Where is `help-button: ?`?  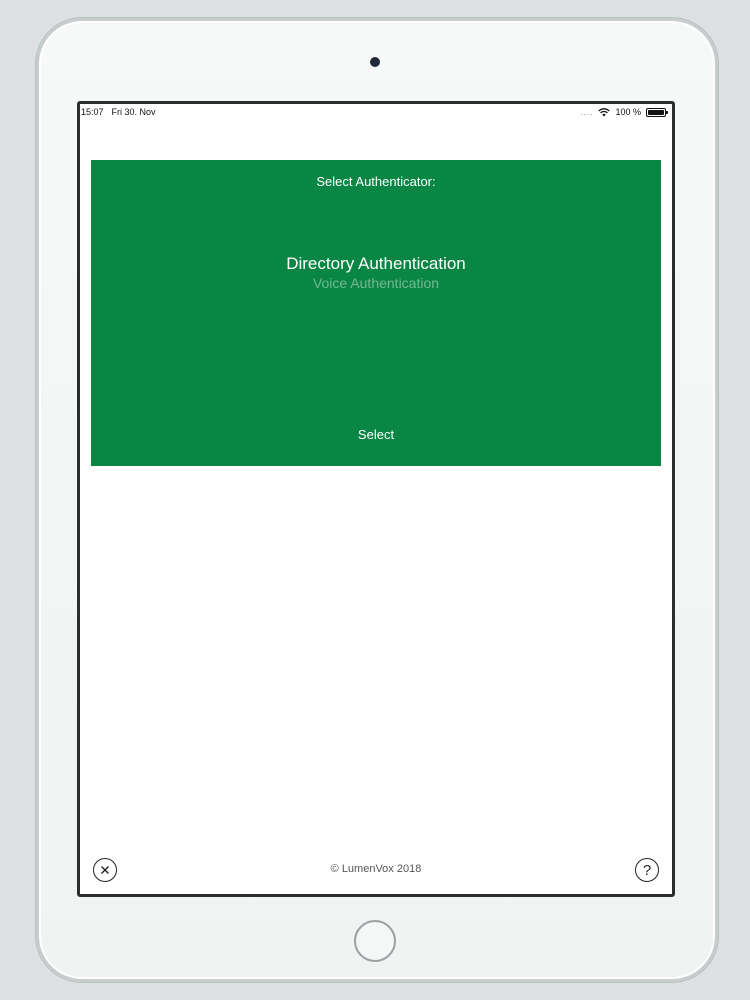
help-button: ? is located at coordinates (647, 870).